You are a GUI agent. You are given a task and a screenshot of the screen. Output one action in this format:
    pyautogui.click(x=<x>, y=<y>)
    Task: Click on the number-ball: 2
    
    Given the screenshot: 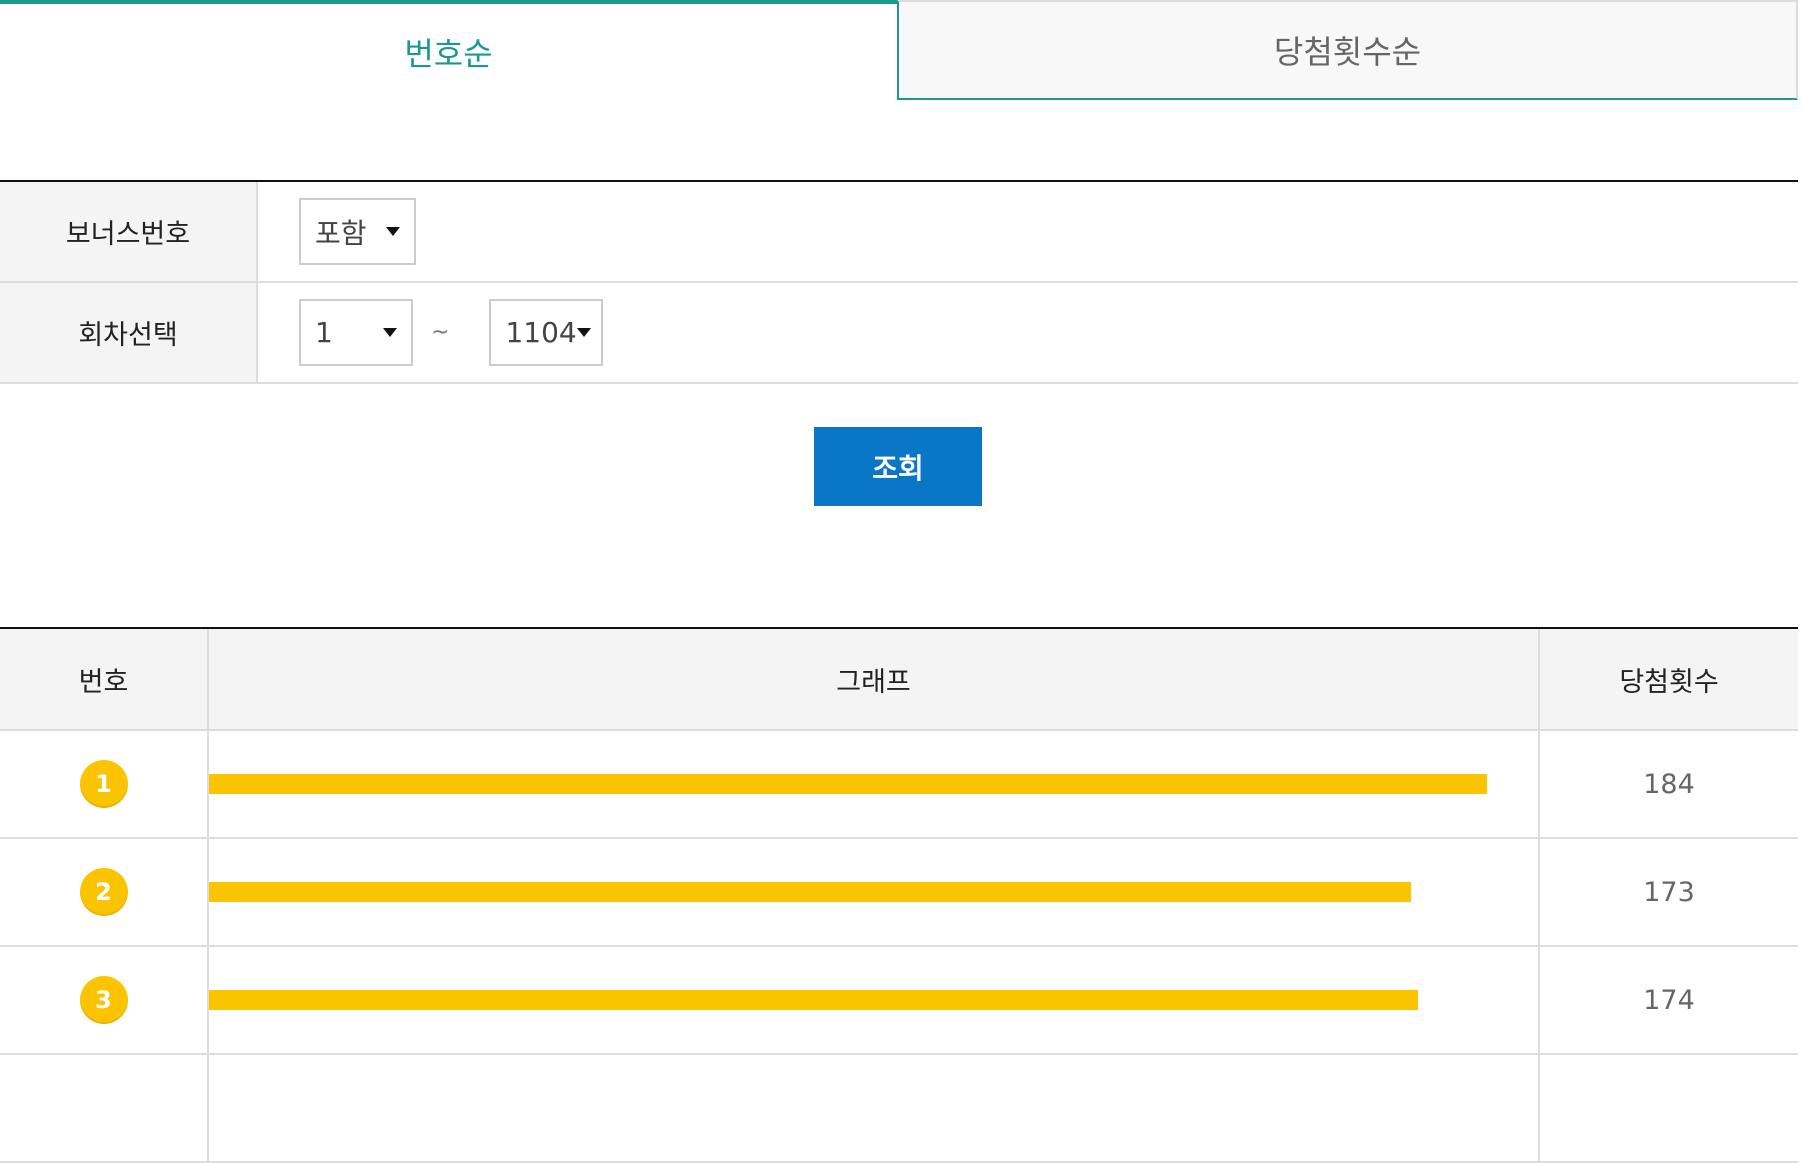 What is the action you would take?
    pyautogui.click(x=103, y=892)
    